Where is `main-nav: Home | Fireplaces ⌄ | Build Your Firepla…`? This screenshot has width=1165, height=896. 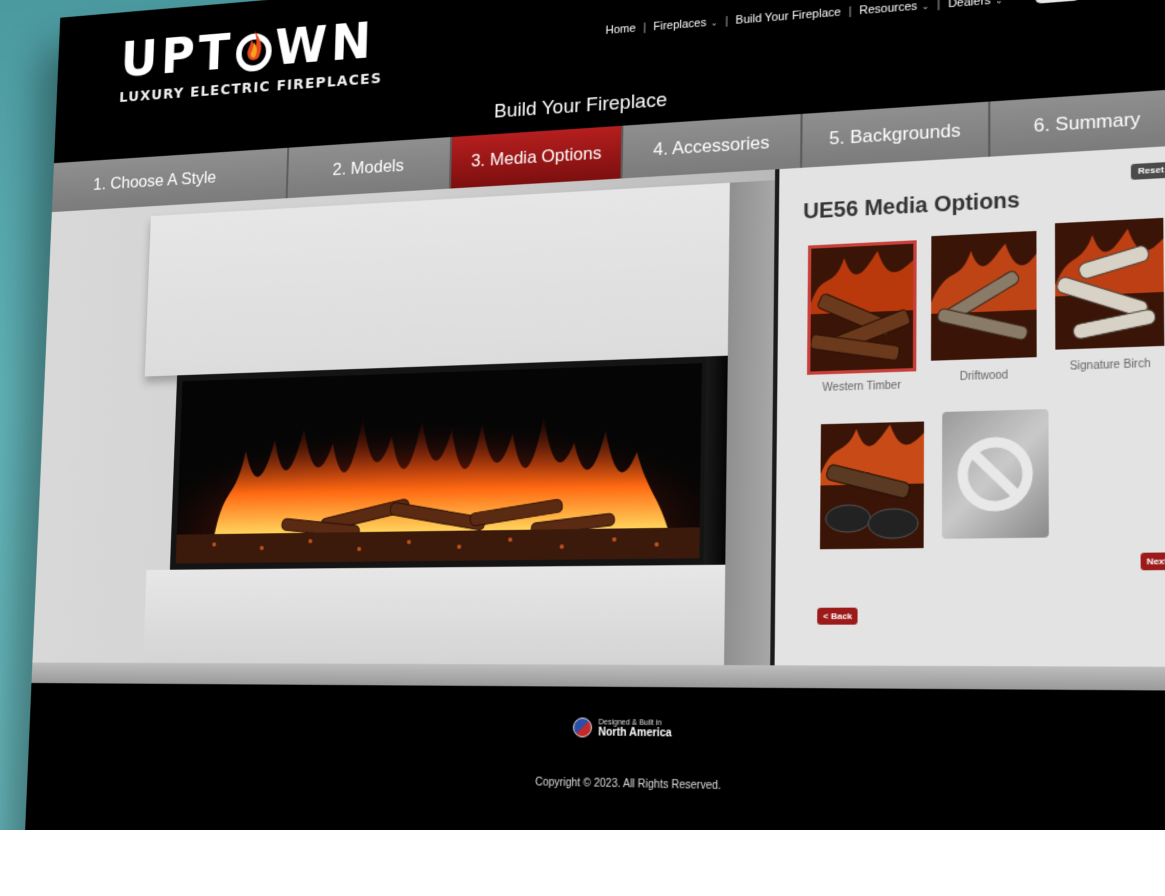
main-nav: Home | Fireplaces ⌄ | Build Your Firepla… is located at coordinates (843, 18).